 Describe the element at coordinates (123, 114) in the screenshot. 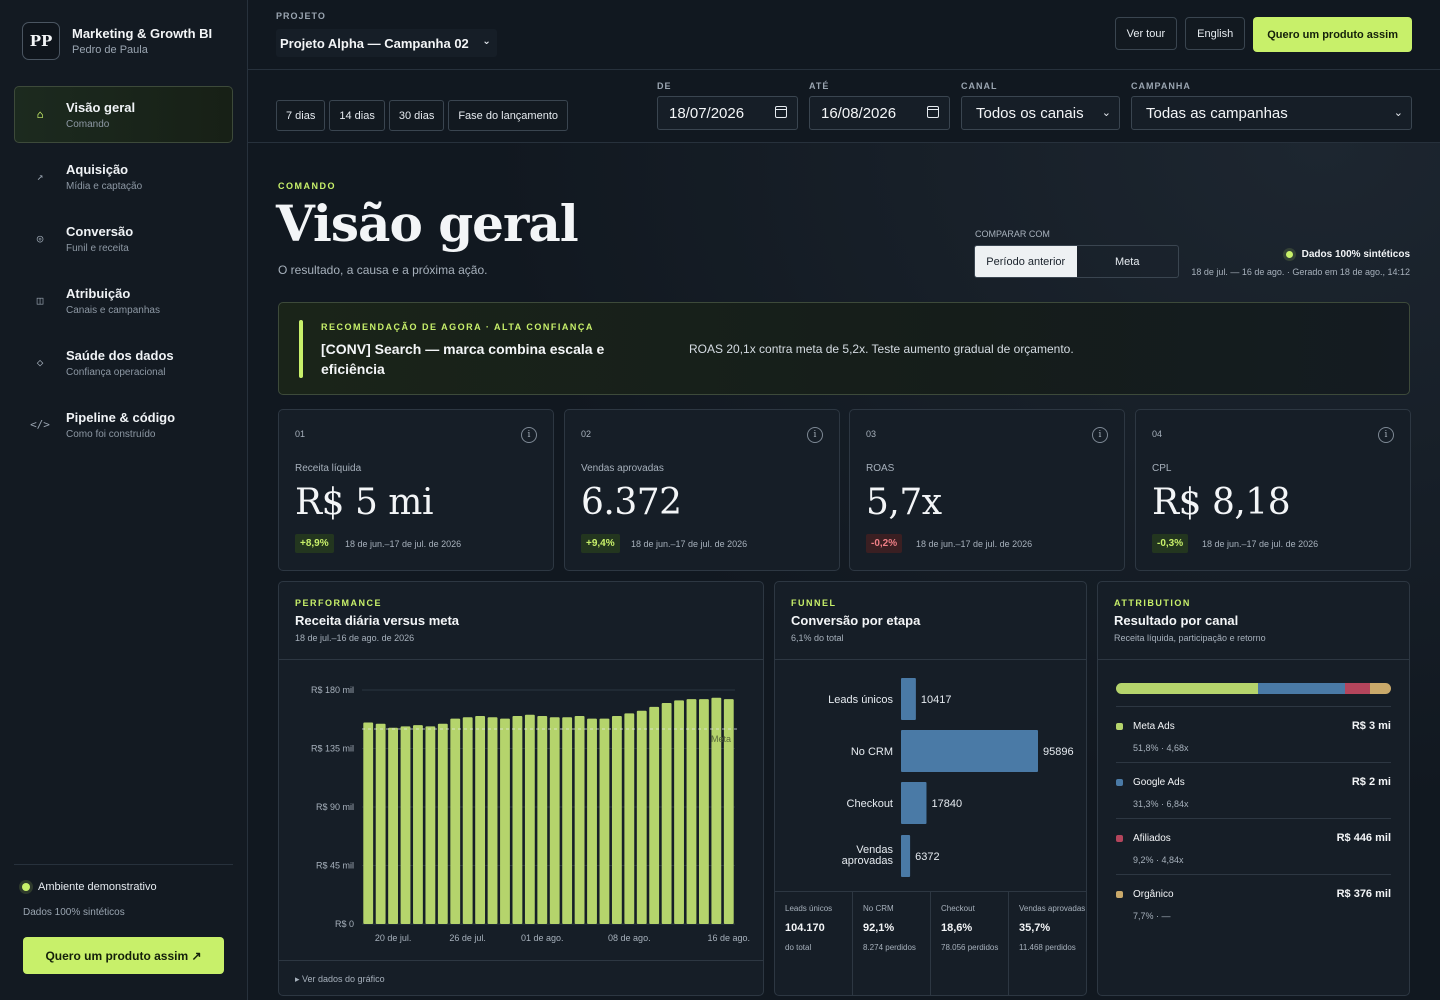

I see `sidebar-item-1: ⌂ Visão geral Comando` at that location.